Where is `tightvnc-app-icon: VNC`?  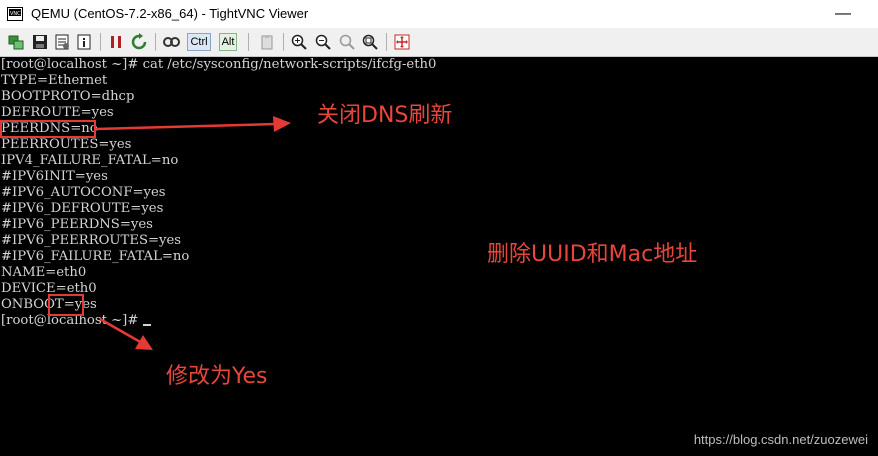
tightvnc-app-icon: VNC is located at coordinates (15, 14).